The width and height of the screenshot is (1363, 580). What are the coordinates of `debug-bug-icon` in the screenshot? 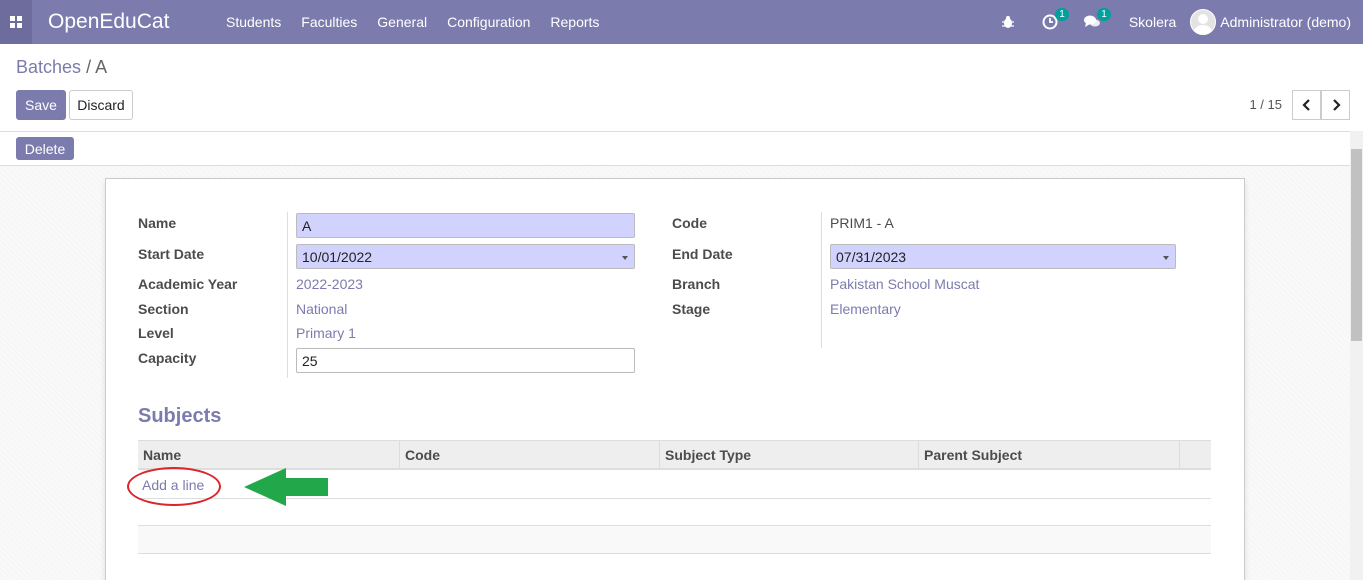 It's located at (1008, 22).